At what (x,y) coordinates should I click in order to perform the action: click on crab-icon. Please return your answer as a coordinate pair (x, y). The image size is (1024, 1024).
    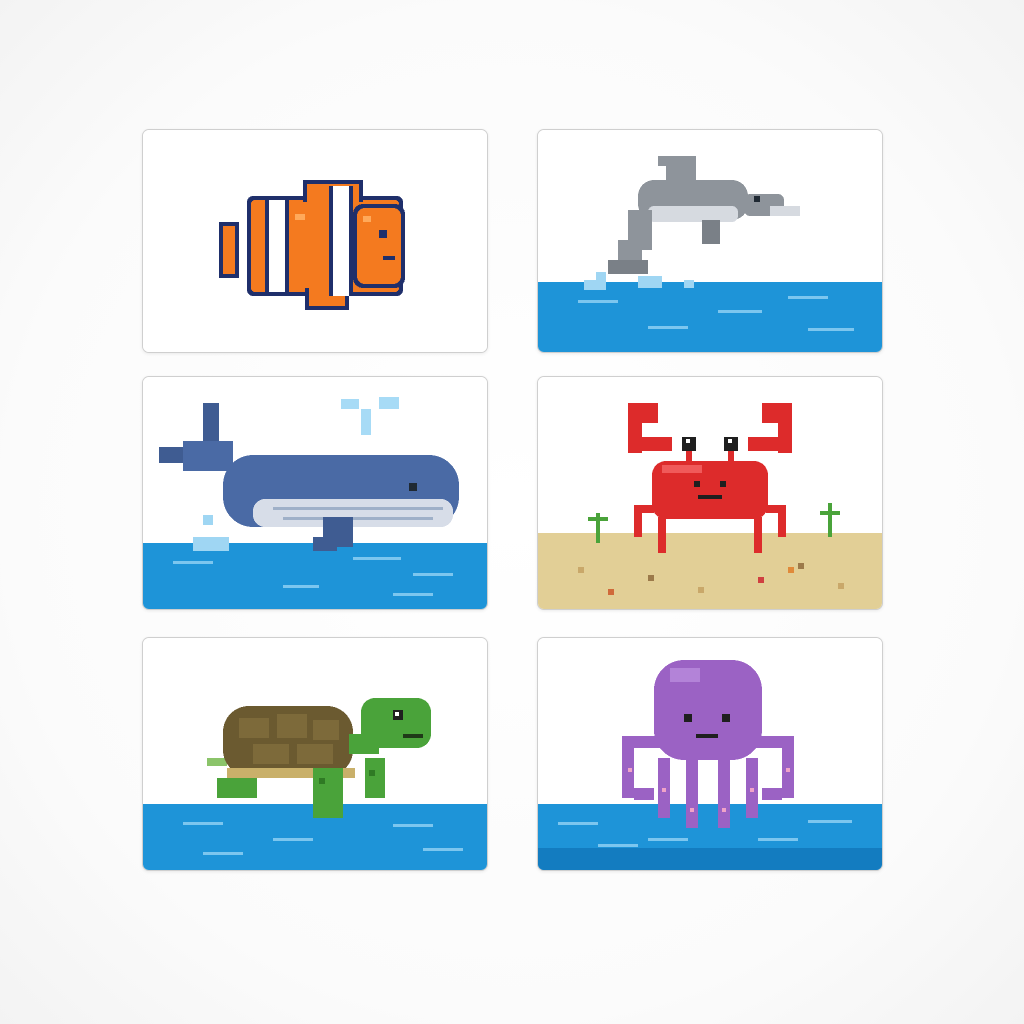
    Looking at the image, I should click on (710, 493).